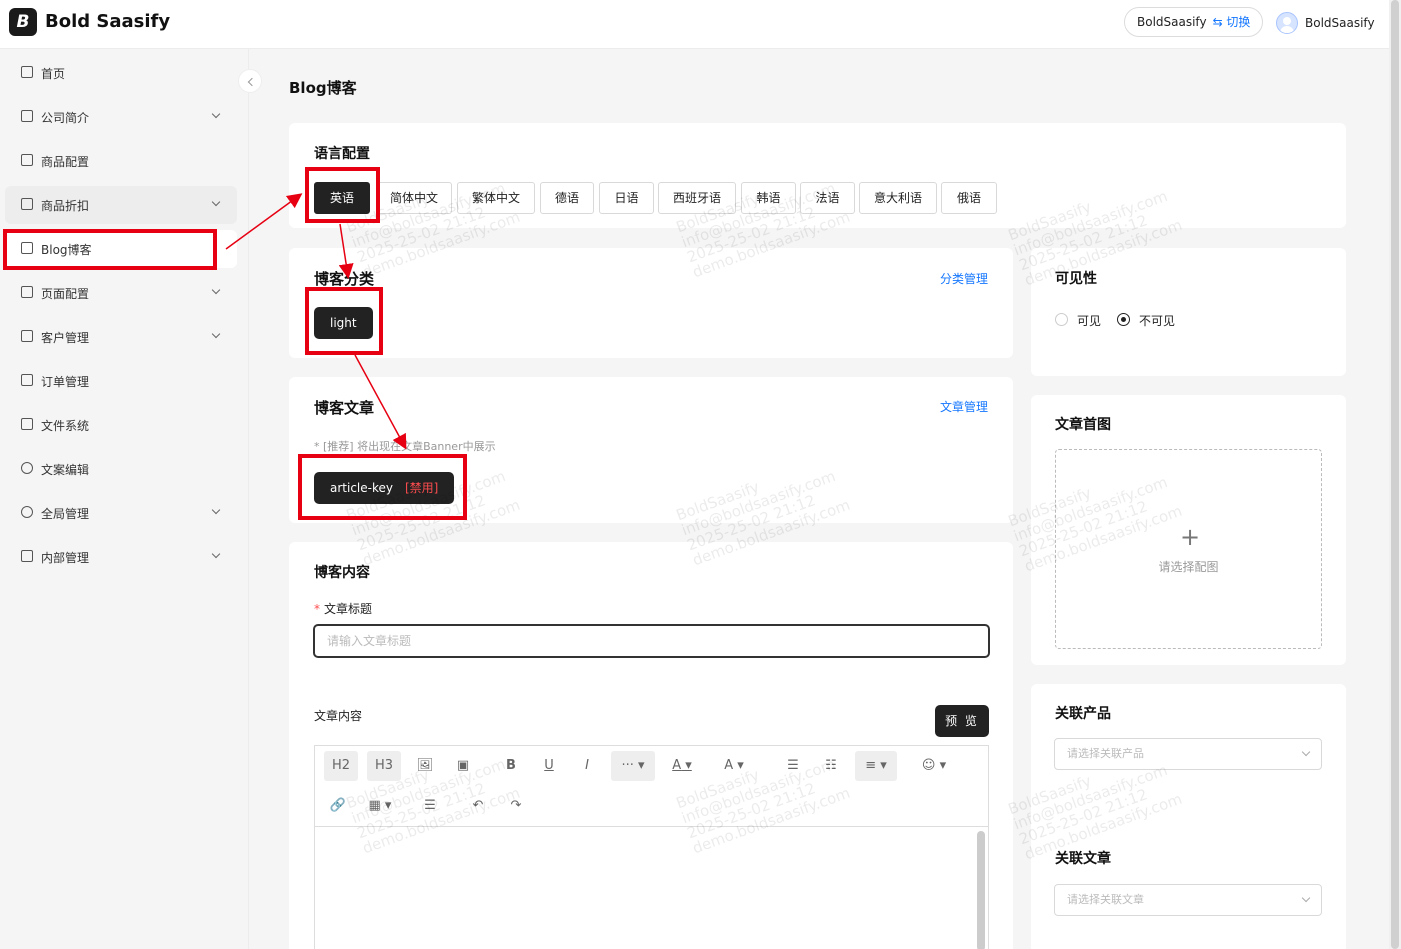 The width and height of the screenshot is (1401, 949). What do you see at coordinates (121, 425) in the screenshot?
I see `sidebar-item-files: 文件系统` at bounding box center [121, 425].